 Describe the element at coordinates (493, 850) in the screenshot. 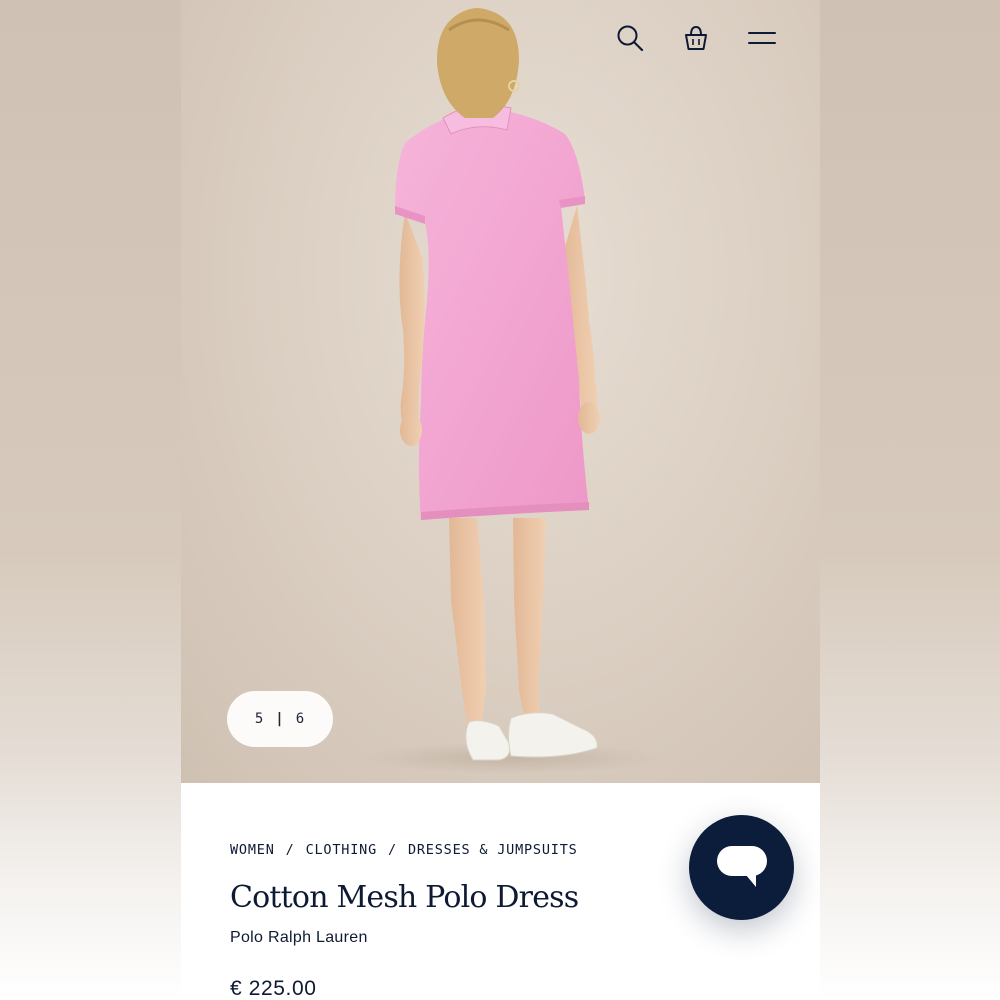

I see `breadcrumb-dresses-jumpsuits: DRESSES & JUMPSUITS` at that location.